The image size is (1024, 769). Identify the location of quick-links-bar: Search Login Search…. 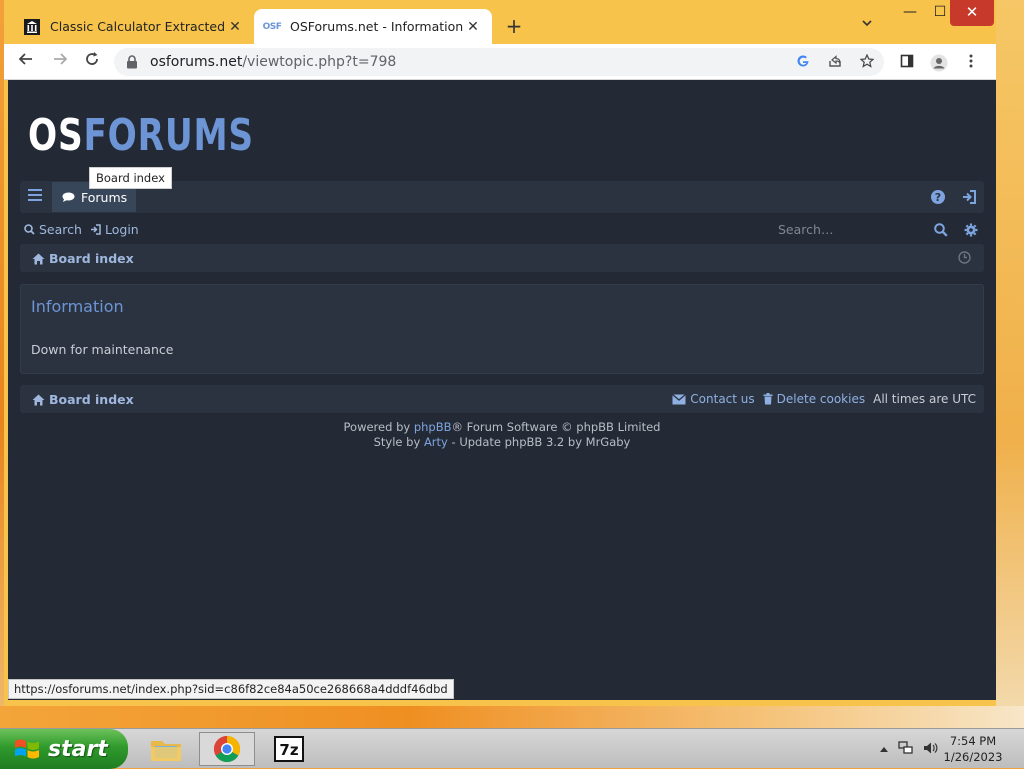
(504, 230).